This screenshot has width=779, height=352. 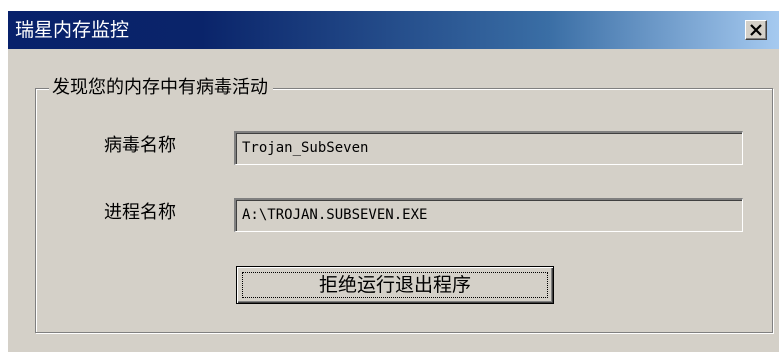 I want to click on deny-and-exit-button: 拒绝运行退出程序, so click(x=395, y=285).